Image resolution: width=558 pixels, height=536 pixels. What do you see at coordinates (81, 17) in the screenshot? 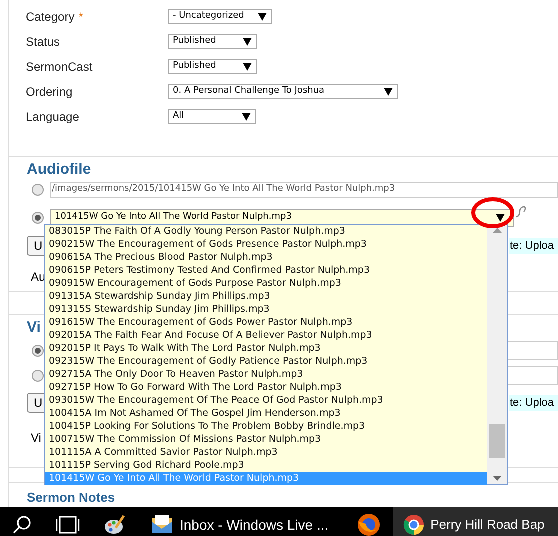
I see `required-mark: *` at bounding box center [81, 17].